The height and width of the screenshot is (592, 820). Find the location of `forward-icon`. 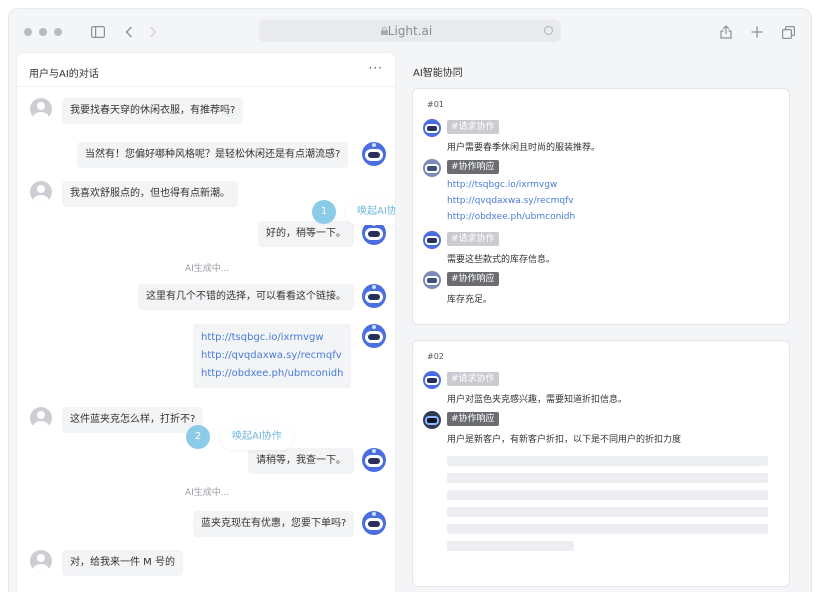

forward-icon is located at coordinates (153, 32).